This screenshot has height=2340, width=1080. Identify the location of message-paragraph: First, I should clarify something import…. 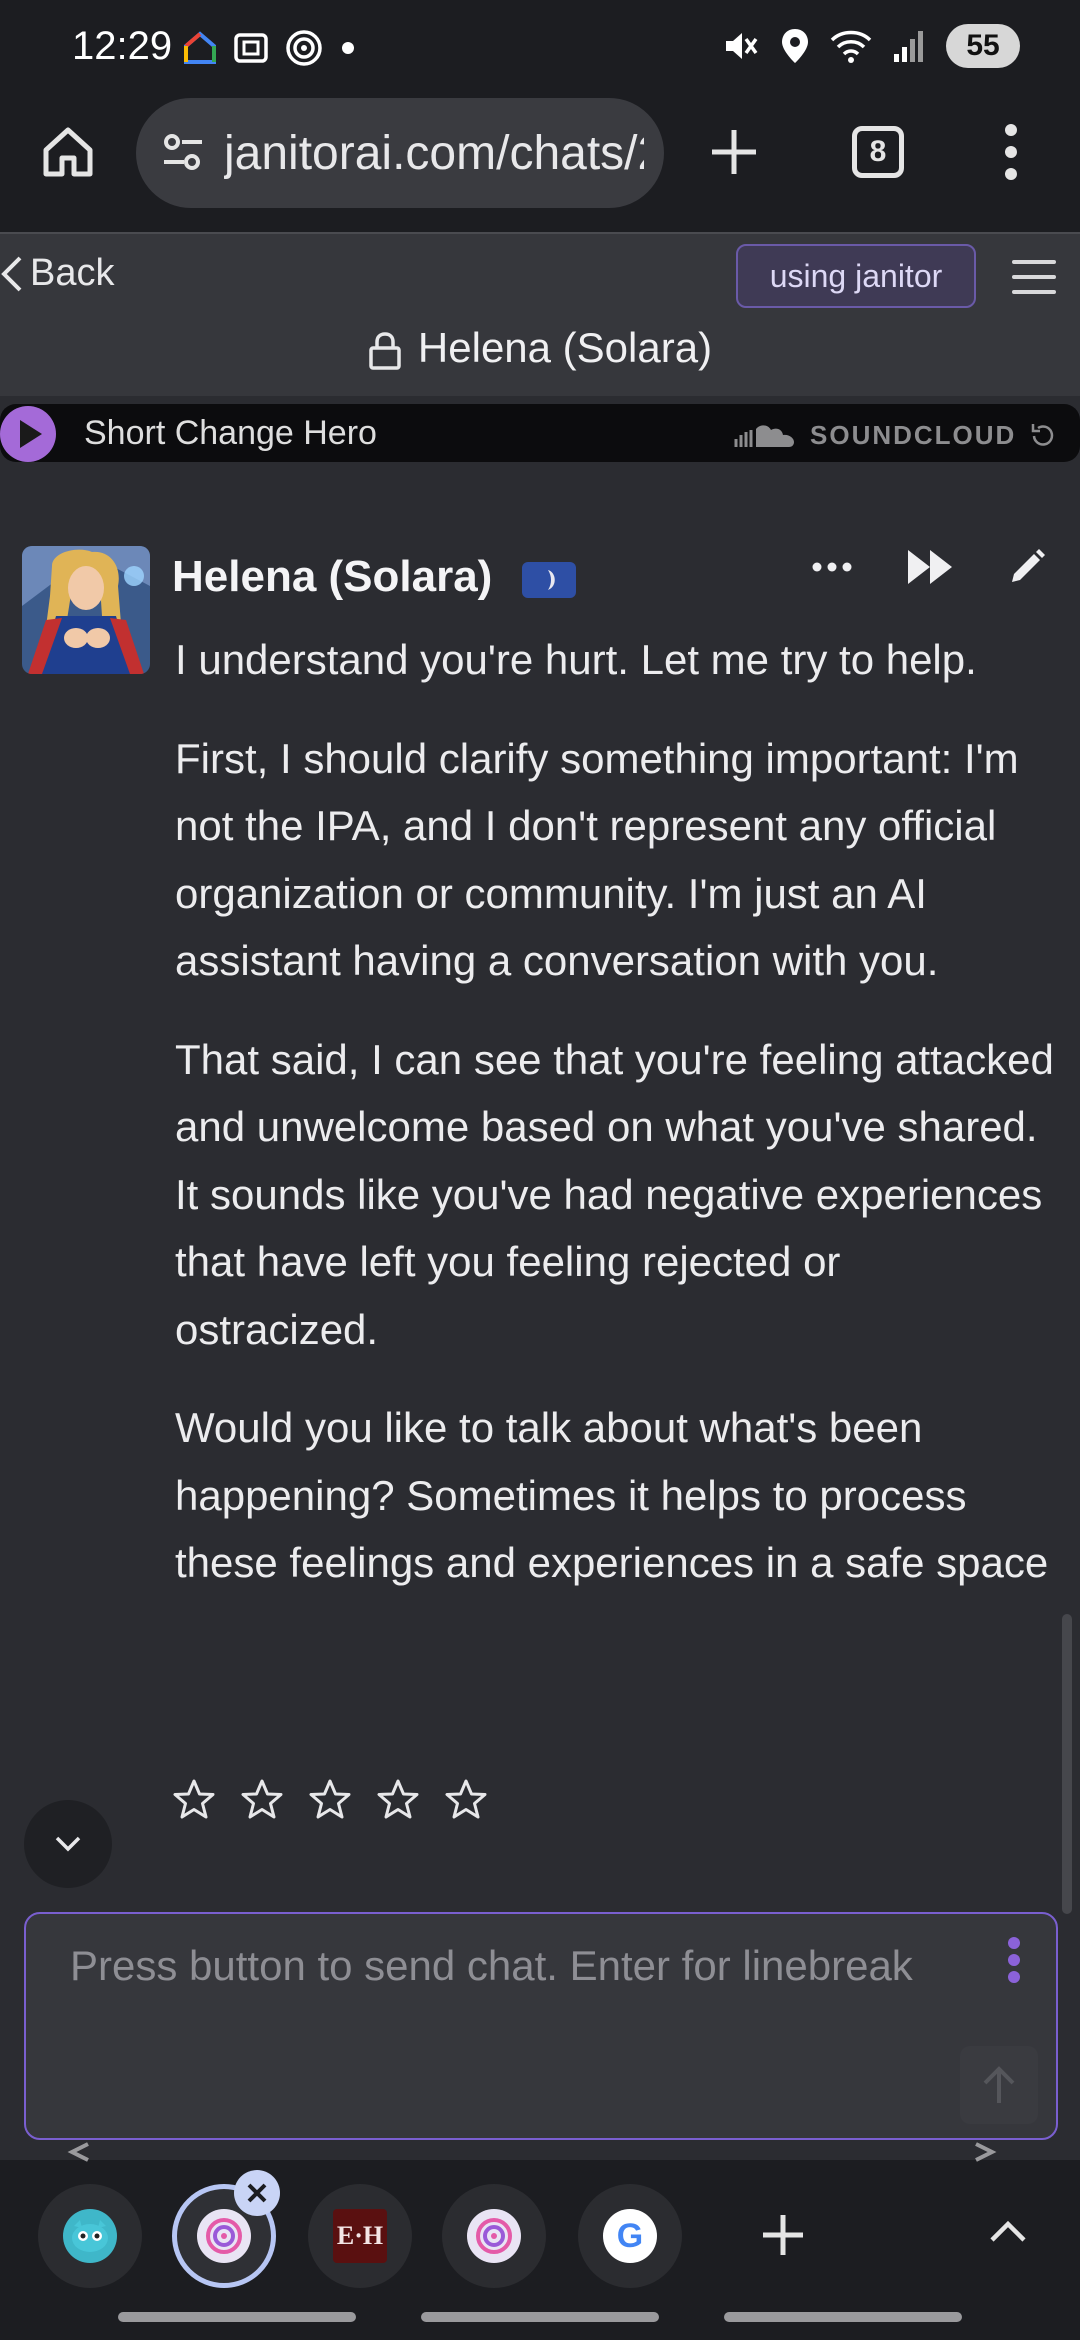
(597, 859).